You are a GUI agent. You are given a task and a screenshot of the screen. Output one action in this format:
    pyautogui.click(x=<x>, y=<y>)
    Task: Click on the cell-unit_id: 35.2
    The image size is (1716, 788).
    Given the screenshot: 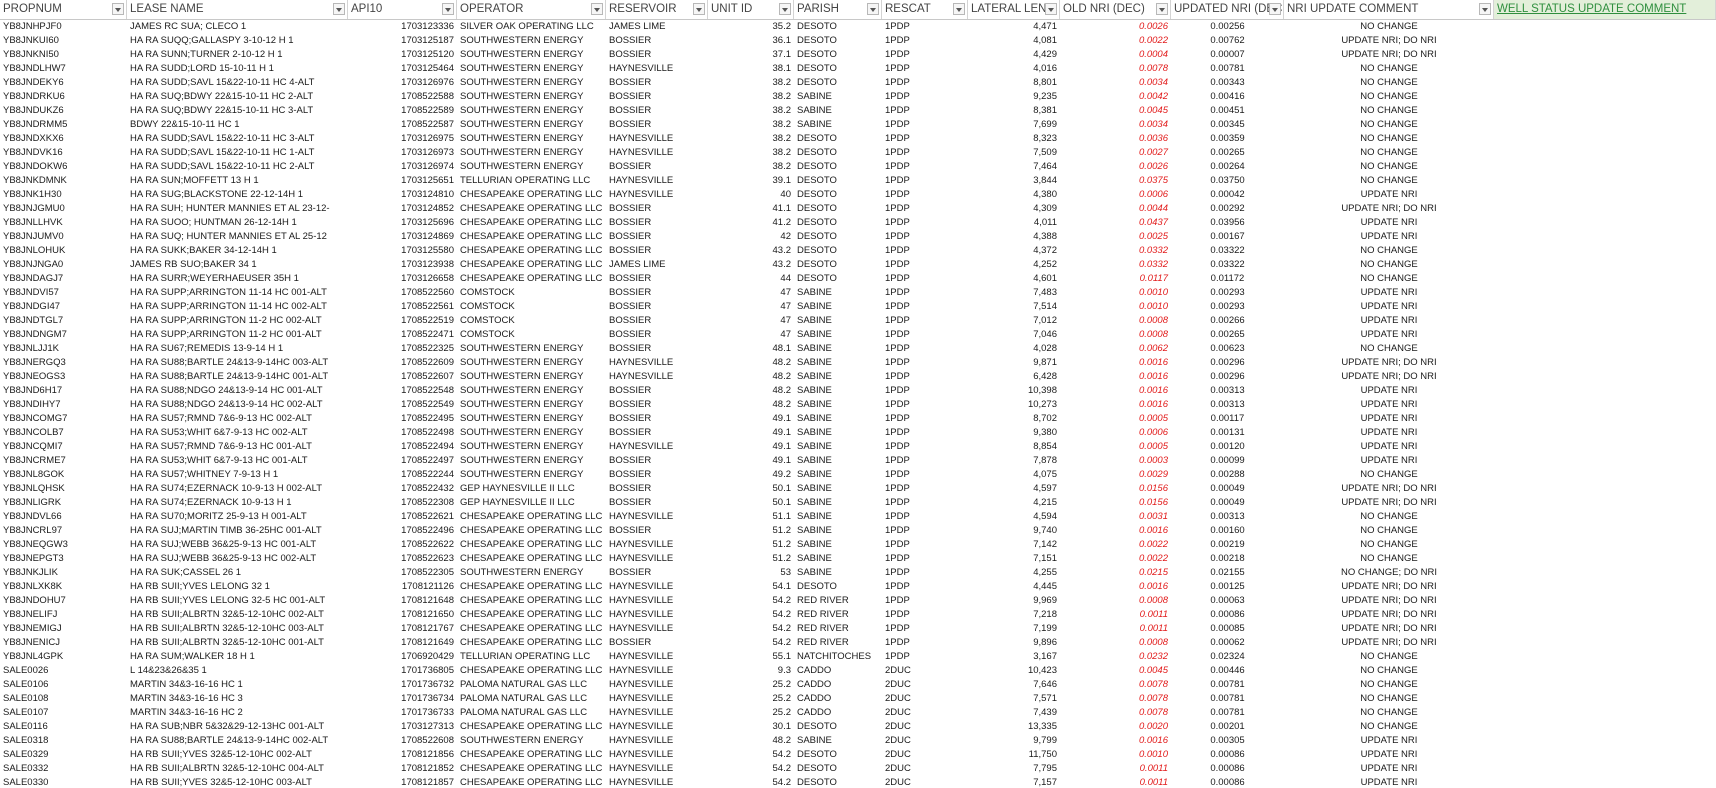 What is the action you would take?
    pyautogui.click(x=751, y=27)
    